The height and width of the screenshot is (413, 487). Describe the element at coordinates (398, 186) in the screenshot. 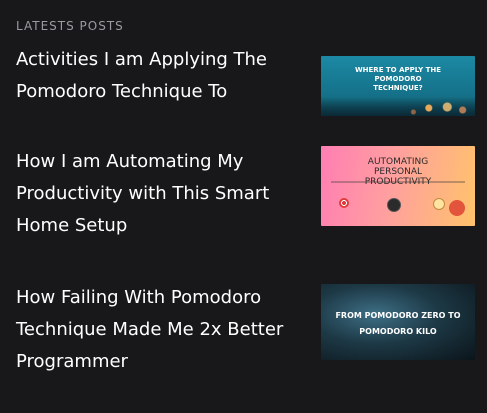

I see `post-thumbnail: AUTOMATING PERSONAL PRODUCTIVITY` at that location.